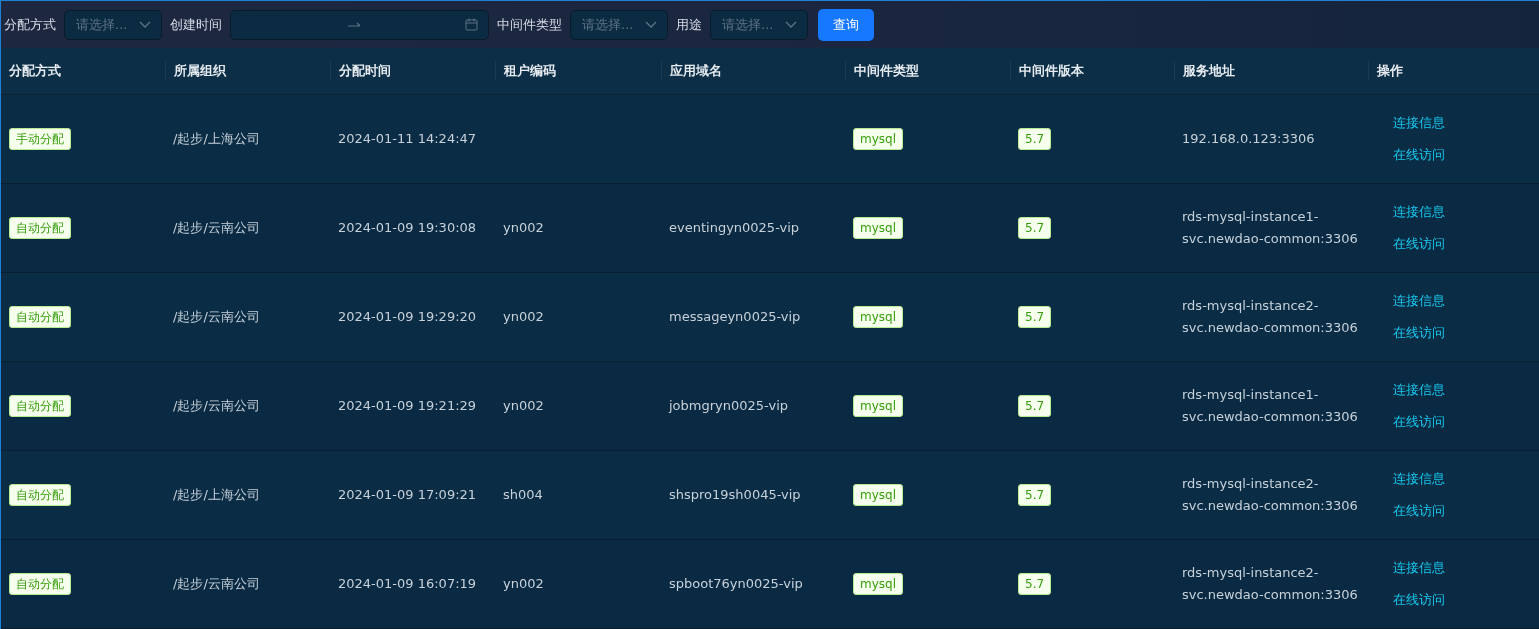 The image size is (1539, 629). Describe the element at coordinates (407, 495) in the screenshot. I see `table-cell-text: 2024-01-09 17:09:21` at that location.